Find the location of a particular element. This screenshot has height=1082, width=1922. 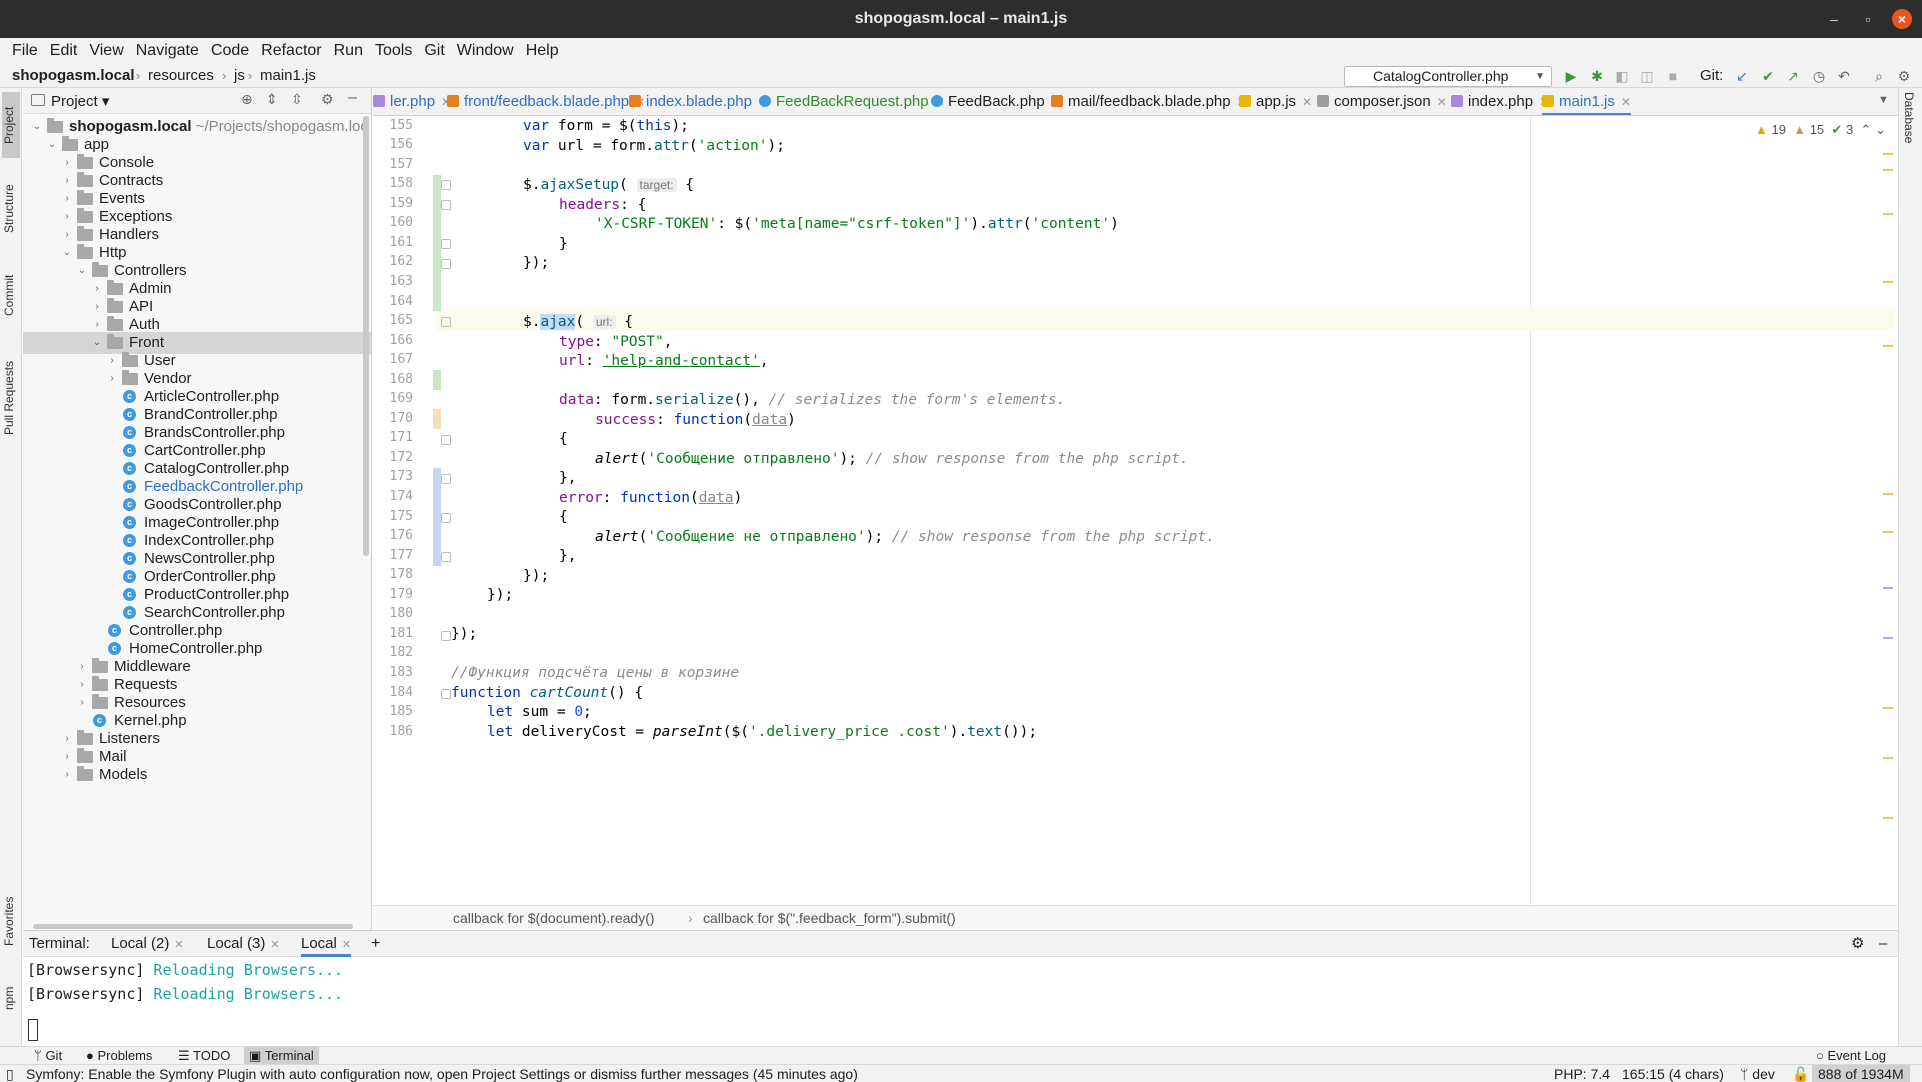

caret-position: 165:15 (4 chars) is located at coordinates (1673, 1073).